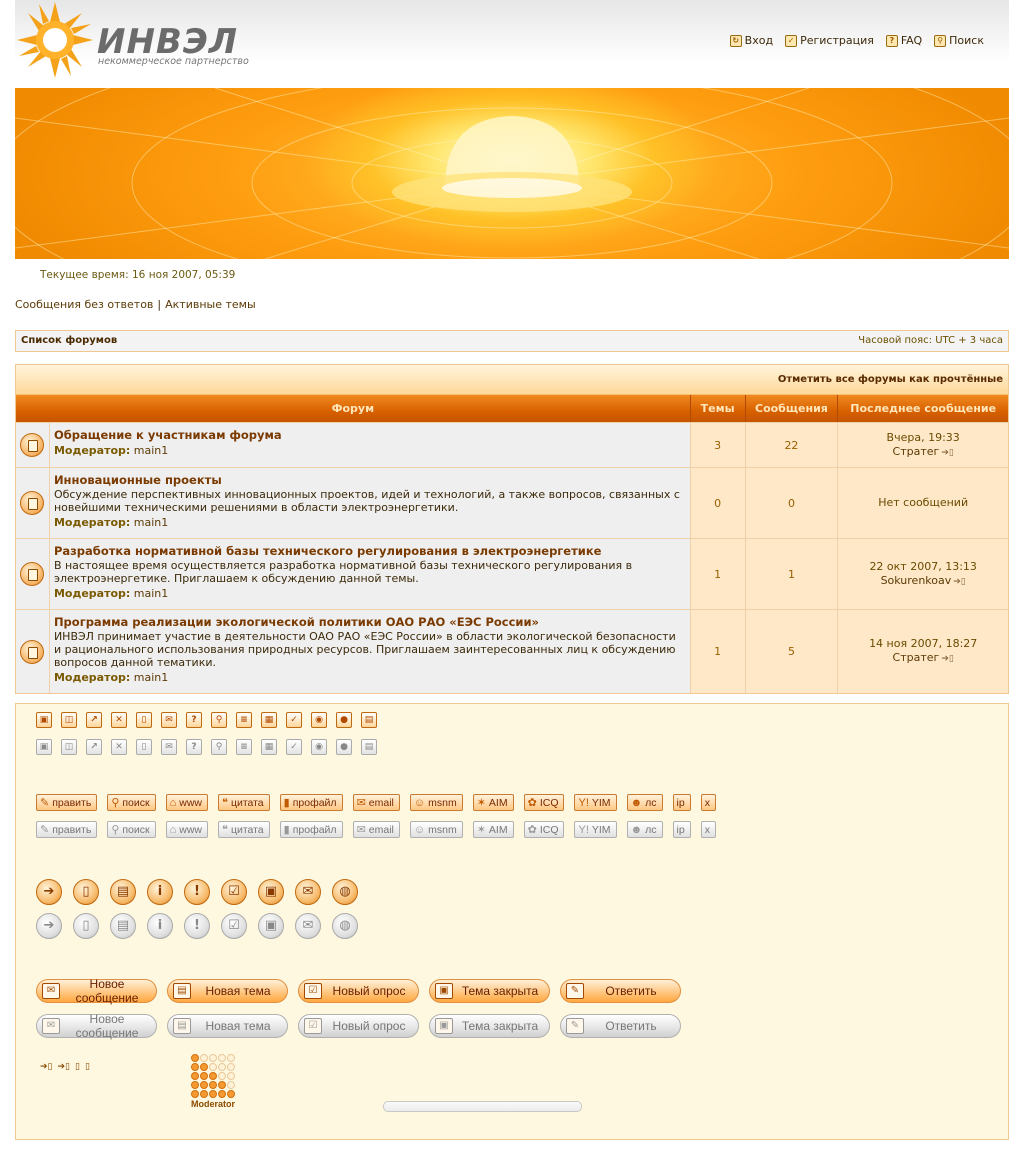 Image resolution: width=1024 pixels, height=1156 pixels. Describe the element at coordinates (903, 40) in the screenshot. I see `faq-link: ? FAQ` at that location.